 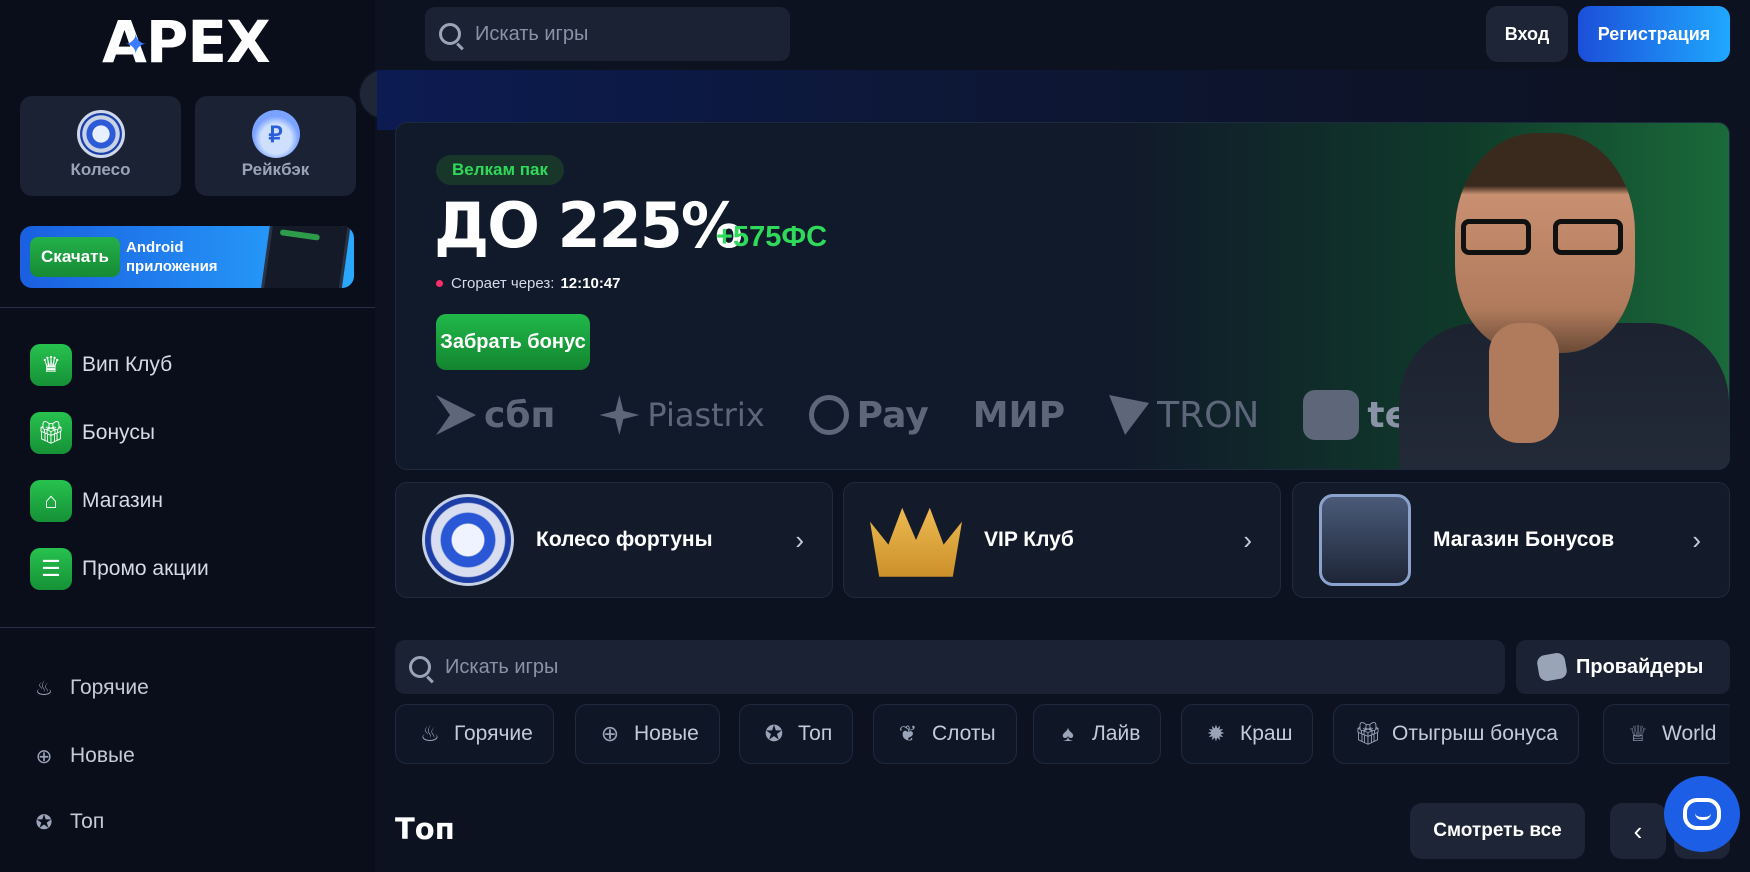 I want to click on providers-icon, so click(x=1552, y=667).